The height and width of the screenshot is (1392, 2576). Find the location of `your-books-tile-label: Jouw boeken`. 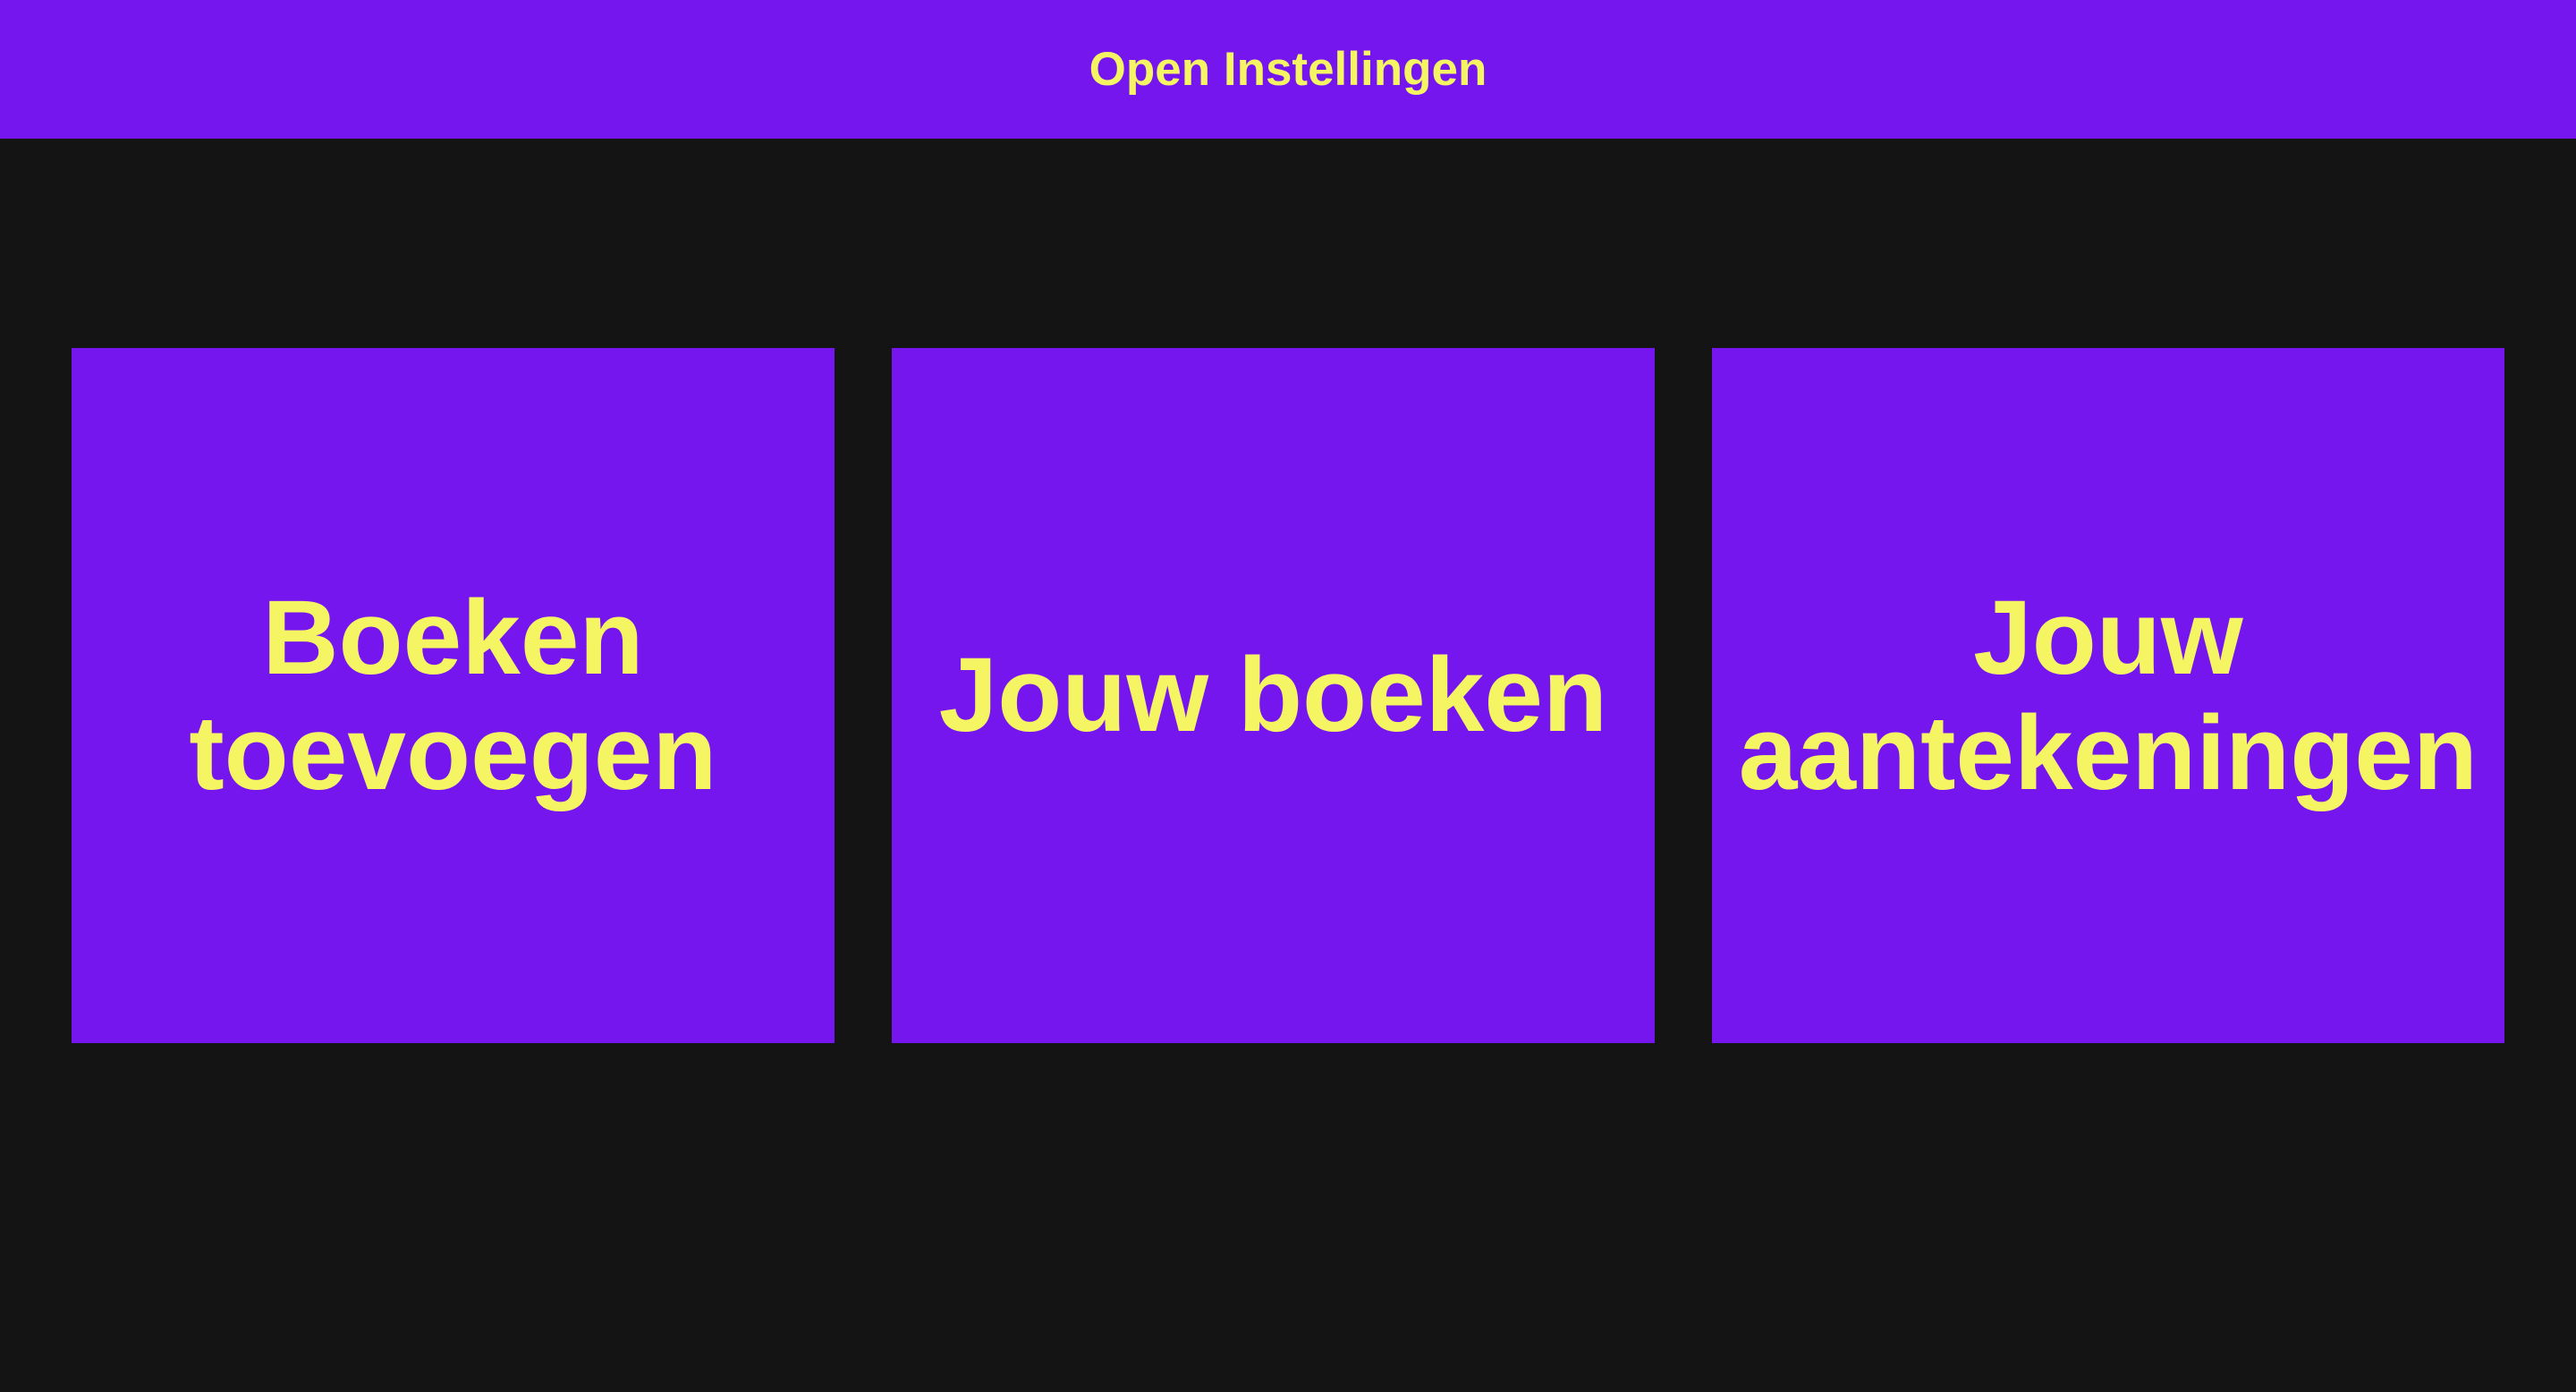

your-books-tile-label: Jouw boeken is located at coordinates (1273, 695).